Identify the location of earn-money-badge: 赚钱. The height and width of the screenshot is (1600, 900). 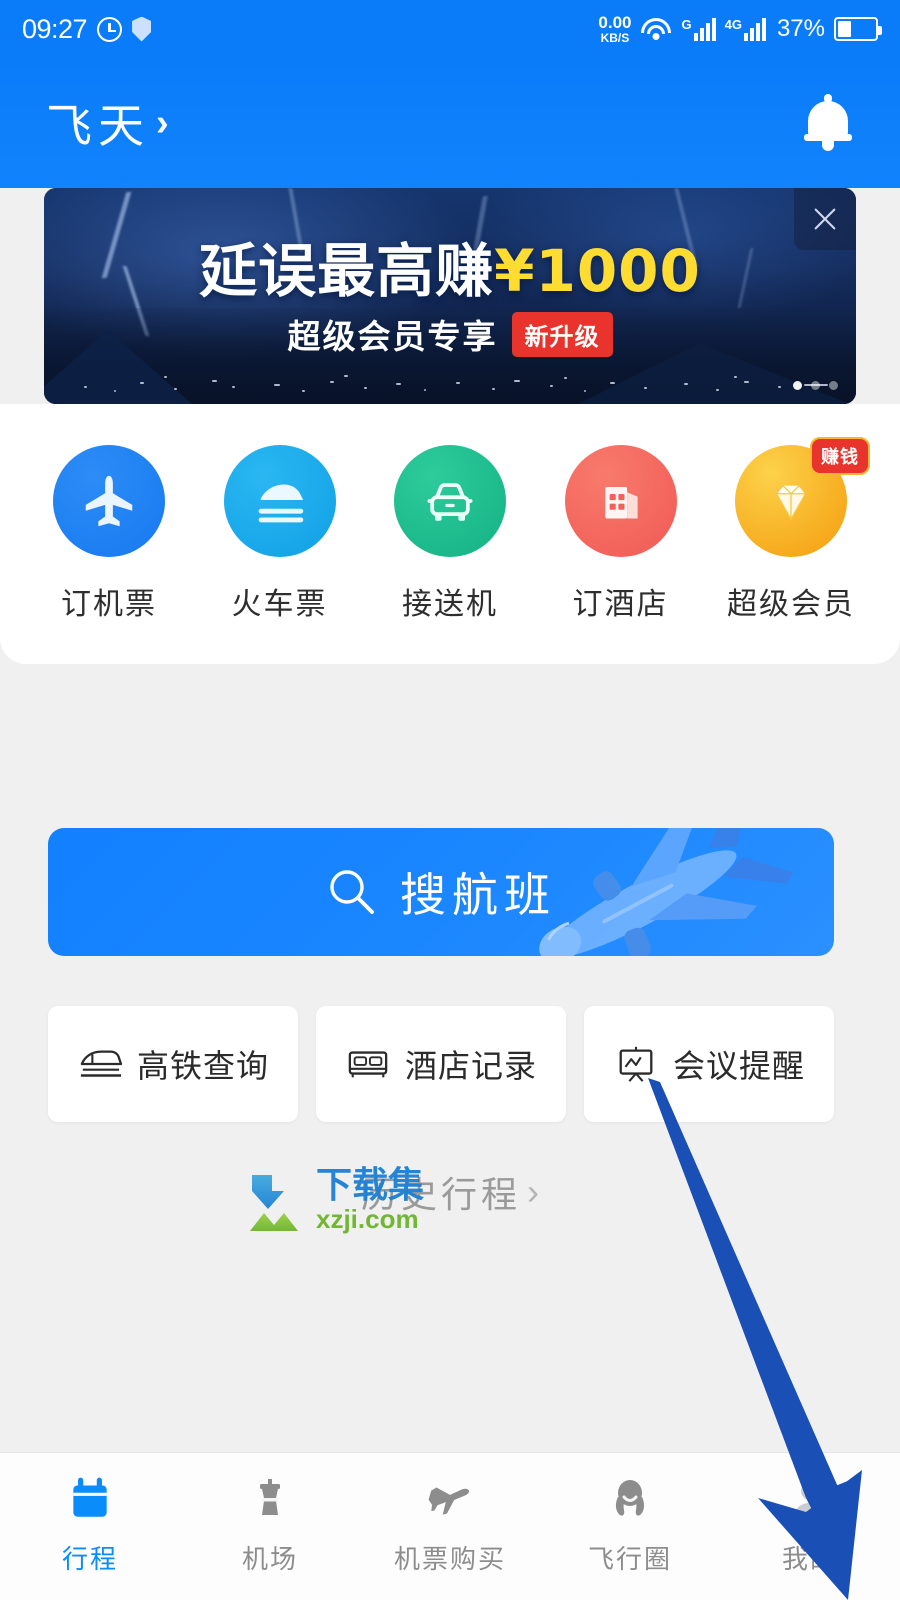
(840, 456).